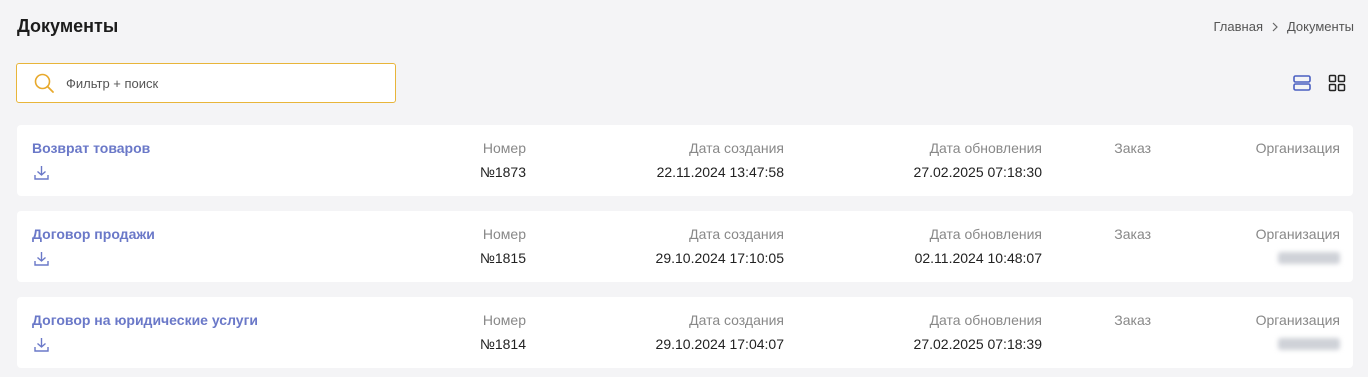  Describe the element at coordinates (216, 83) in the screenshot. I see `search-input` at that location.